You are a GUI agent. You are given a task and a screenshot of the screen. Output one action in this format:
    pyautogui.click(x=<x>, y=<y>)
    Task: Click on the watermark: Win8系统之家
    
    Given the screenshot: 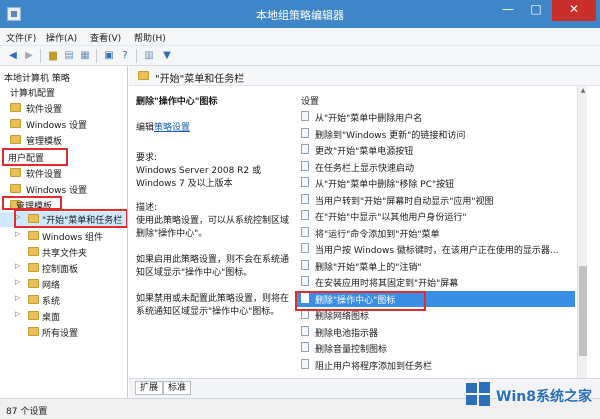 What is the action you would take?
    pyautogui.click(x=530, y=396)
    